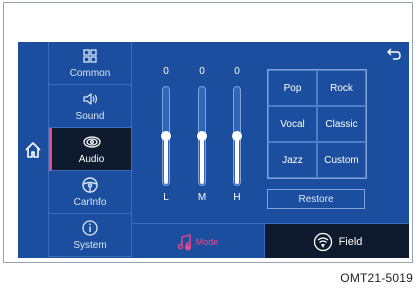  I want to click on field-button: Field, so click(336, 241).